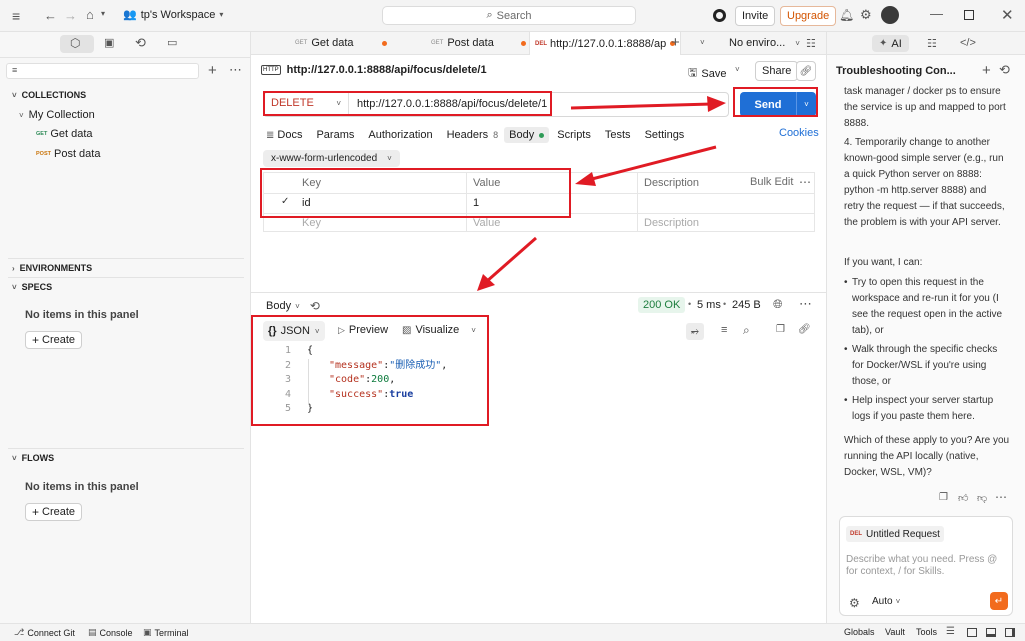 The height and width of the screenshot is (641, 1025). I want to click on arrow-to-response, so click(511, 260).